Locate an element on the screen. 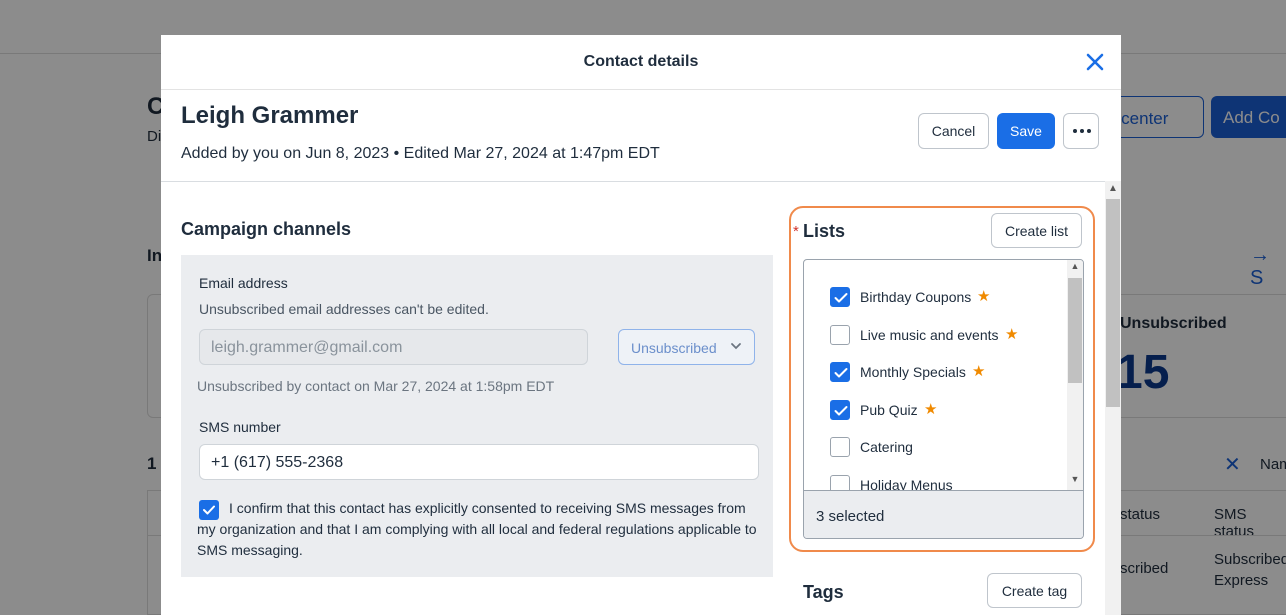 This screenshot has width=1286, height=615. list-item: Catering is located at coordinates (945, 447).